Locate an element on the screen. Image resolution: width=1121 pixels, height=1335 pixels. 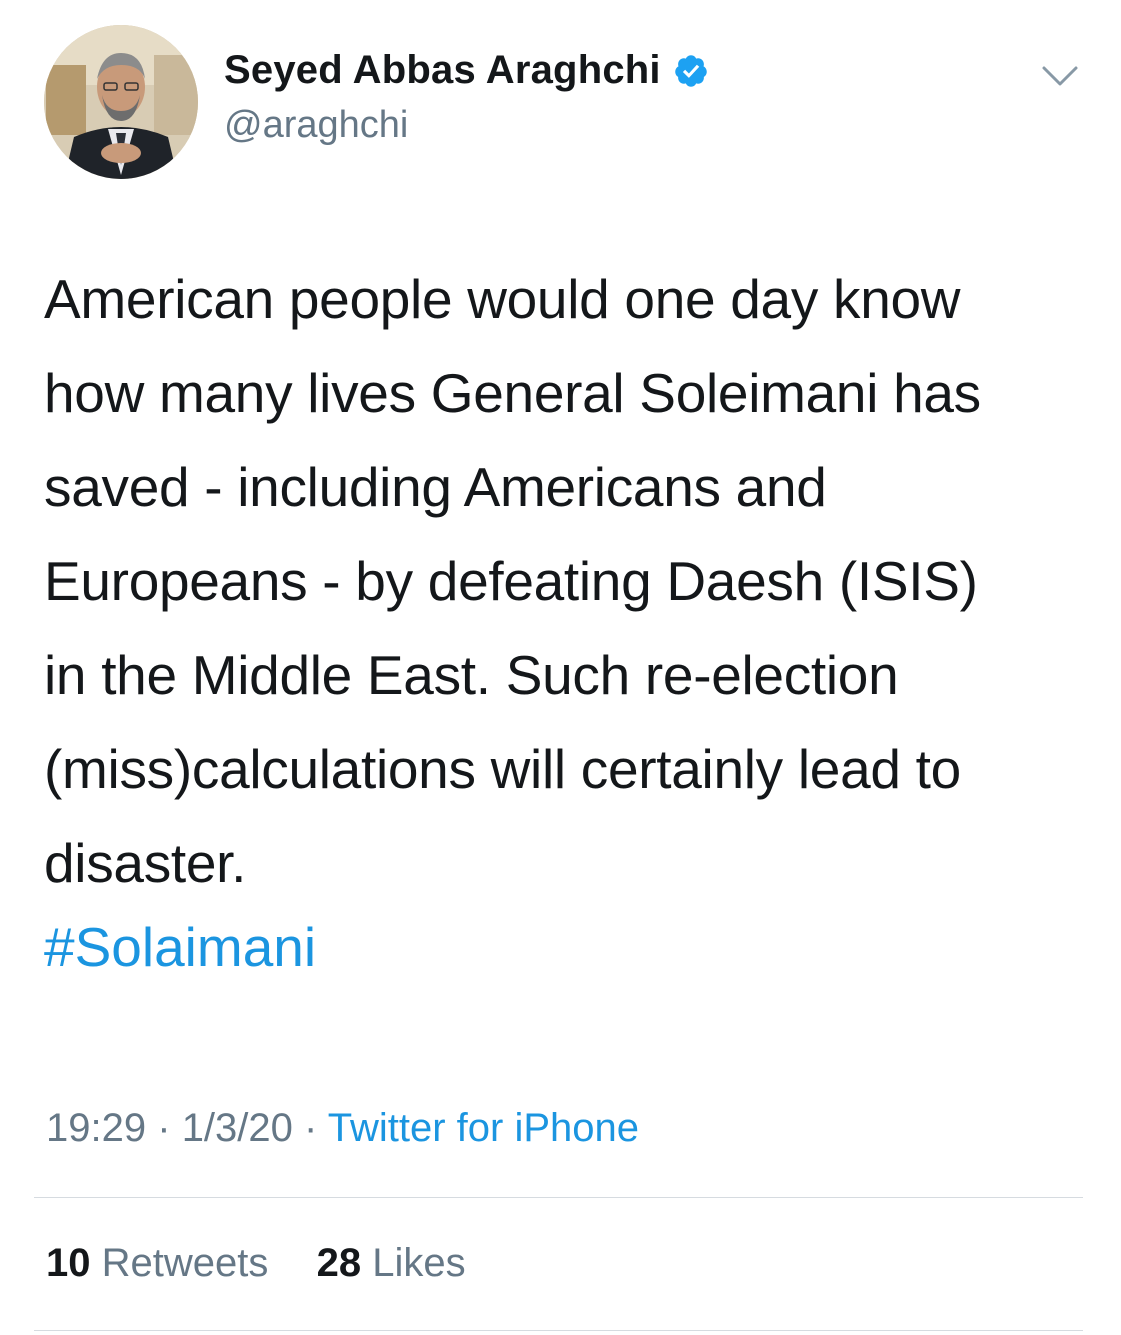
hashtag-link: #Solaimani is located at coordinates (180, 947).